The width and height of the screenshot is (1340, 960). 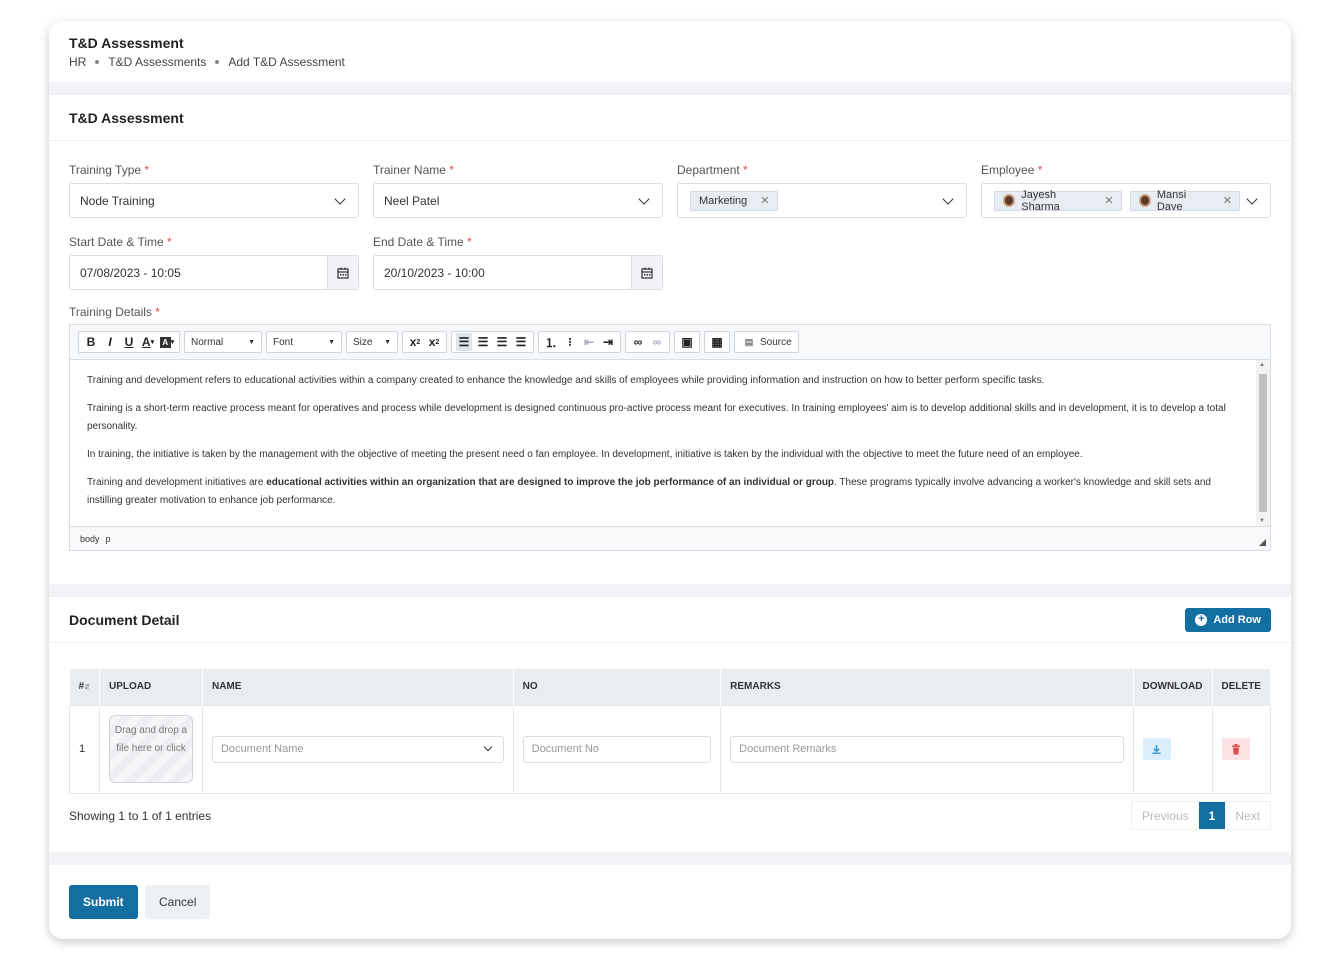 What do you see at coordinates (670, 118) in the screenshot?
I see `assessment-card-header: T&D Assessment` at bounding box center [670, 118].